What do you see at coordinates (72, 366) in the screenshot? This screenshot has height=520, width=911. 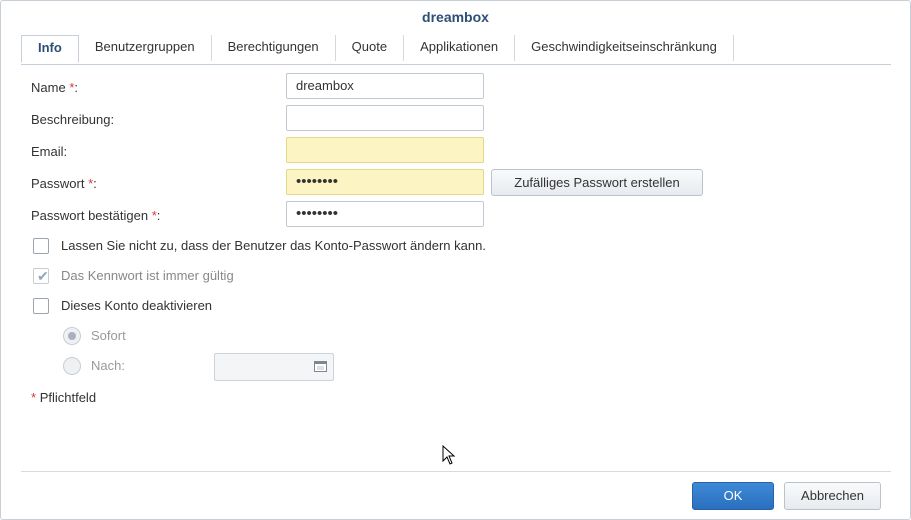 I see `after-radio` at bounding box center [72, 366].